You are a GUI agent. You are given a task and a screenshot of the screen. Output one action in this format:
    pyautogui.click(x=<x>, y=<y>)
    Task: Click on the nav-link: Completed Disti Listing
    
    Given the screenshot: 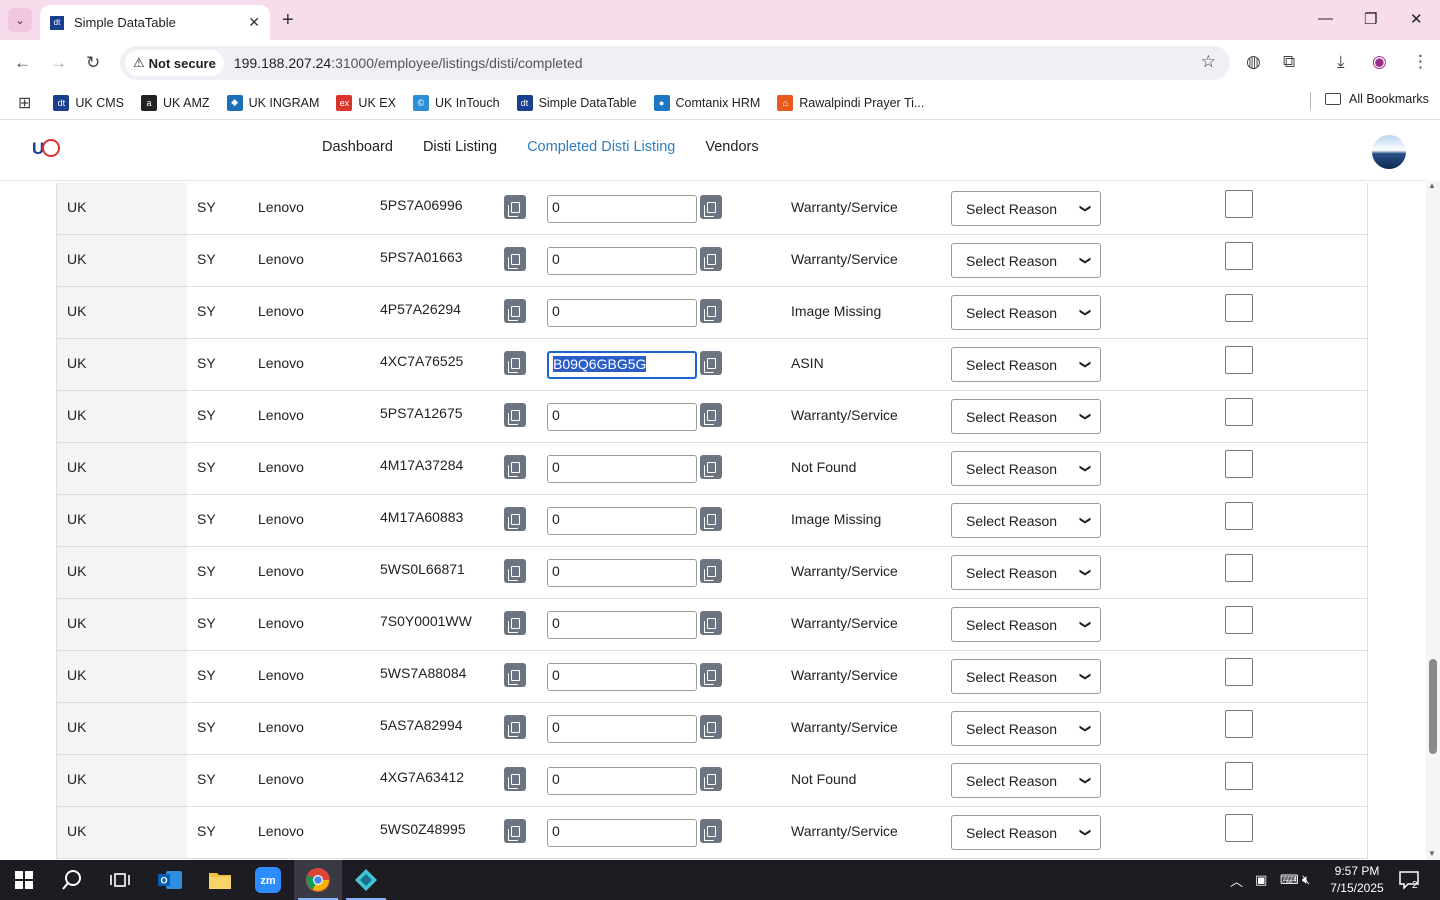 What is the action you would take?
    pyautogui.click(x=601, y=147)
    